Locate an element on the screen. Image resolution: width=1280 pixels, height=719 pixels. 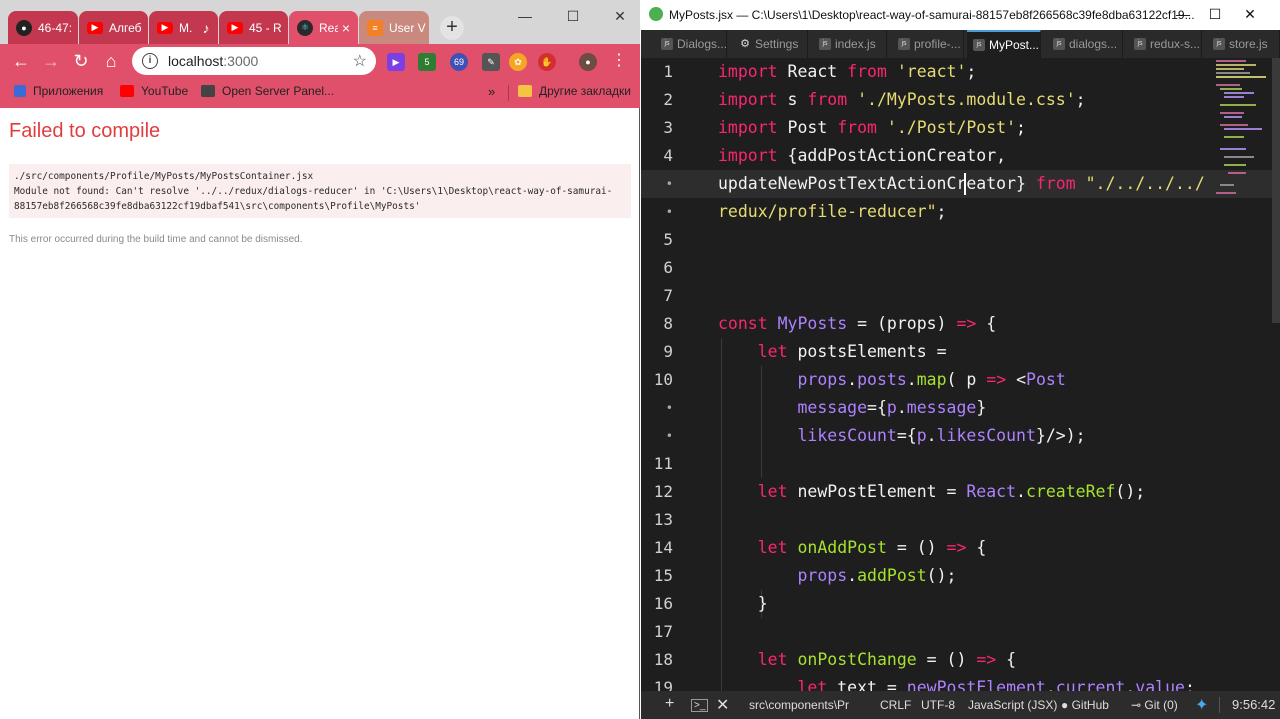
avatar: ● is located at coordinates (588, 62).